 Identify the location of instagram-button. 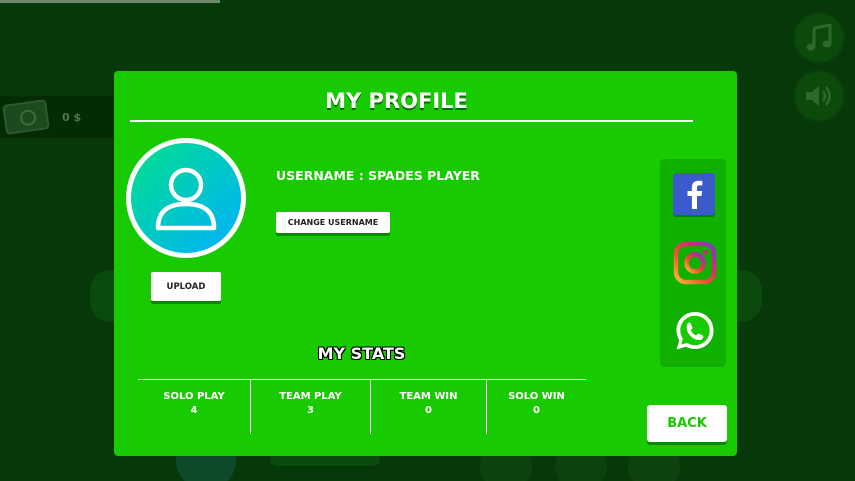
(695, 263).